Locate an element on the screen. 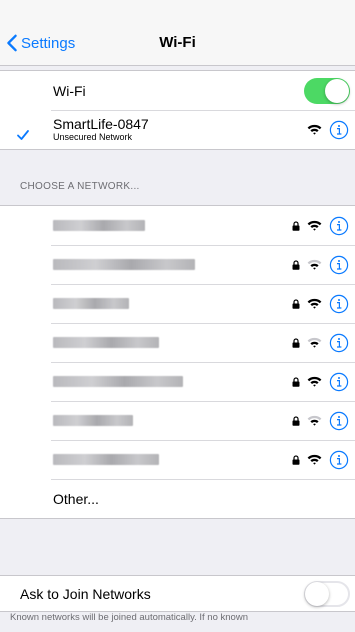  connected-network-label: SmartLife-0847 Unsecured Network is located at coordinates (101, 129).